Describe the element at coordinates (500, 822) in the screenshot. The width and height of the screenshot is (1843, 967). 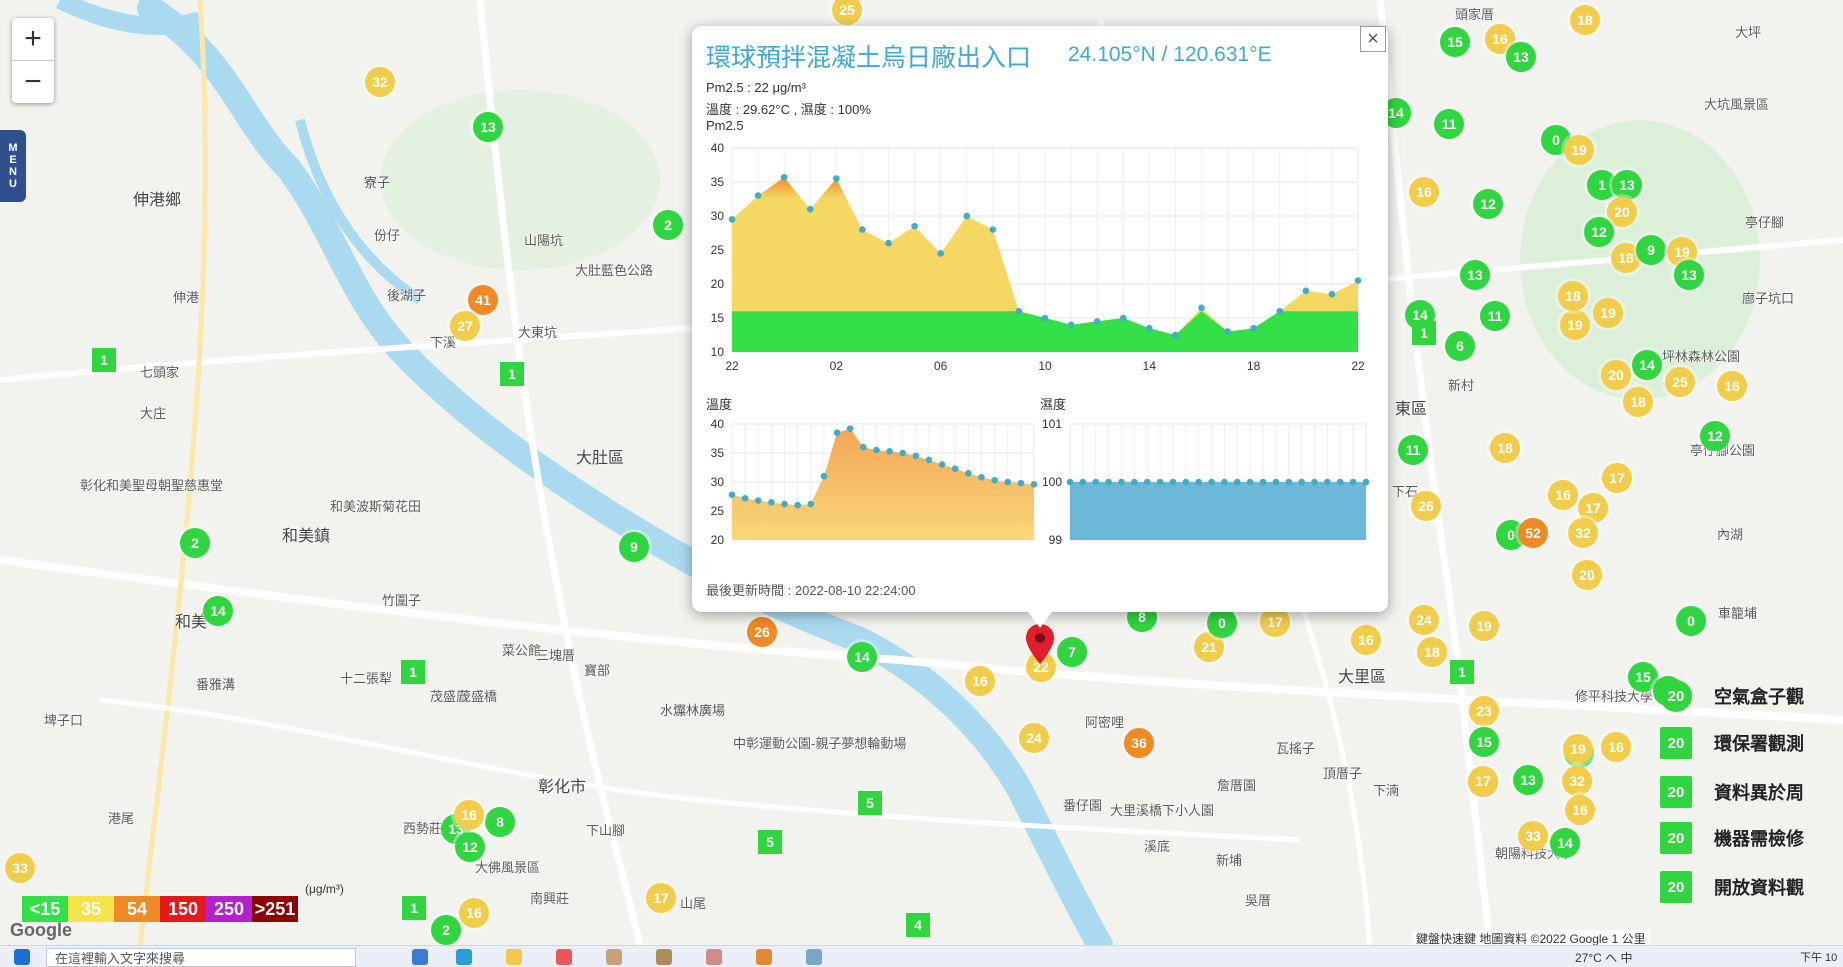
I see `station-marker: 8` at that location.